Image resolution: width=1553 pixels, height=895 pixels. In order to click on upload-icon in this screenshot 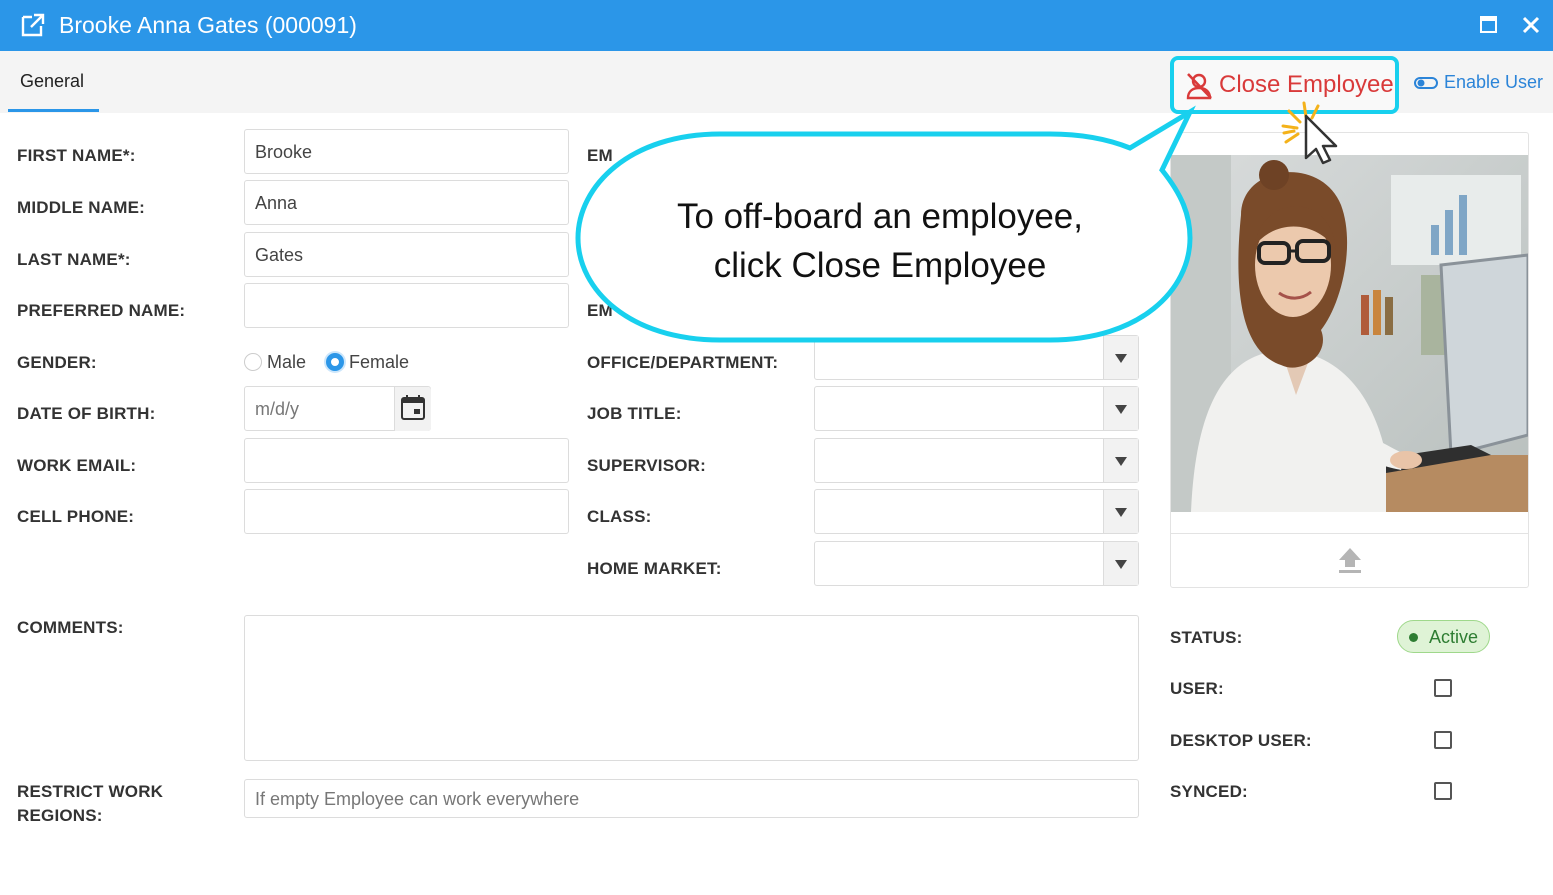, I will do `click(1350, 560)`.